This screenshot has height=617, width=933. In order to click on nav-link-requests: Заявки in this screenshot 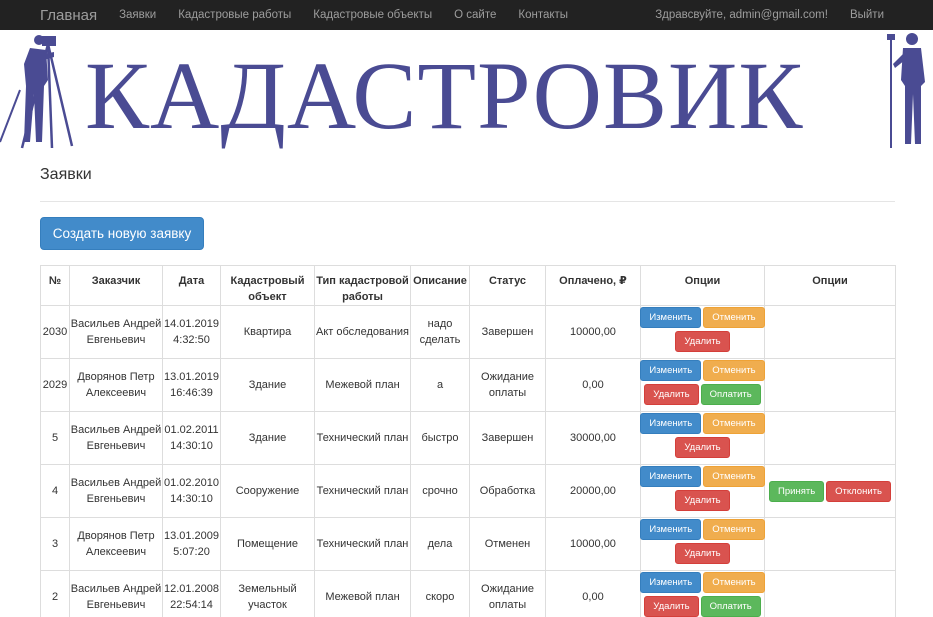, I will do `click(137, 15)`.